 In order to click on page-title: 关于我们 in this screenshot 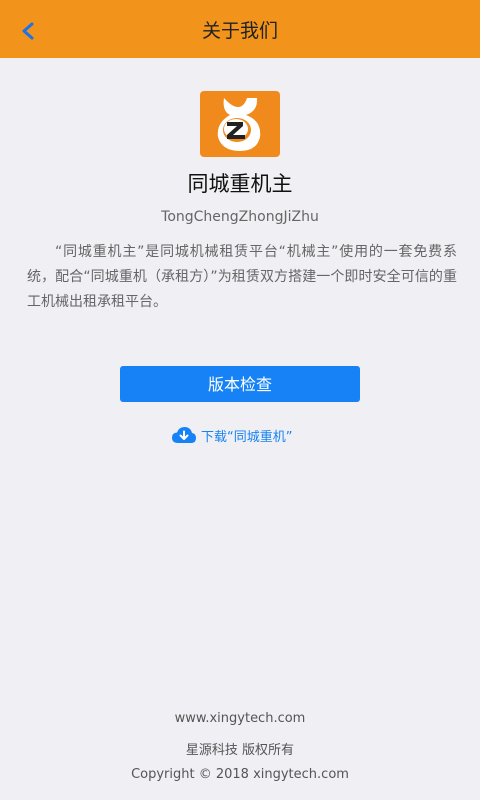, I will do `click(239, 31)`.